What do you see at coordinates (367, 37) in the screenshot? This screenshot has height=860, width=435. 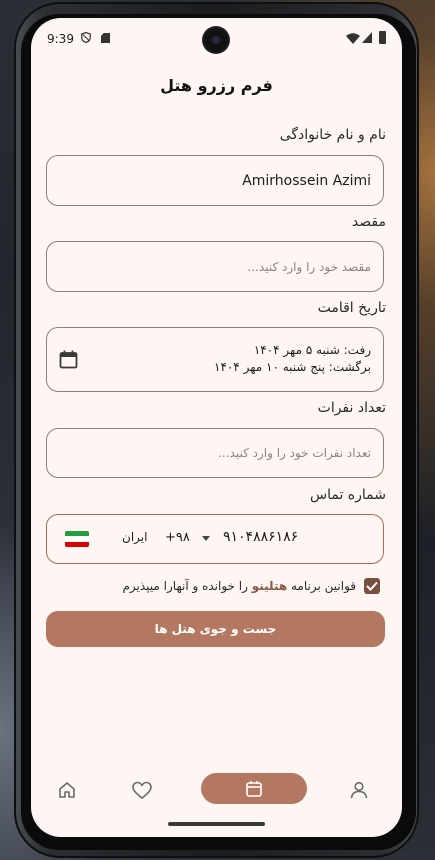 I see `signal-icon` at bounding box center [367, 37].